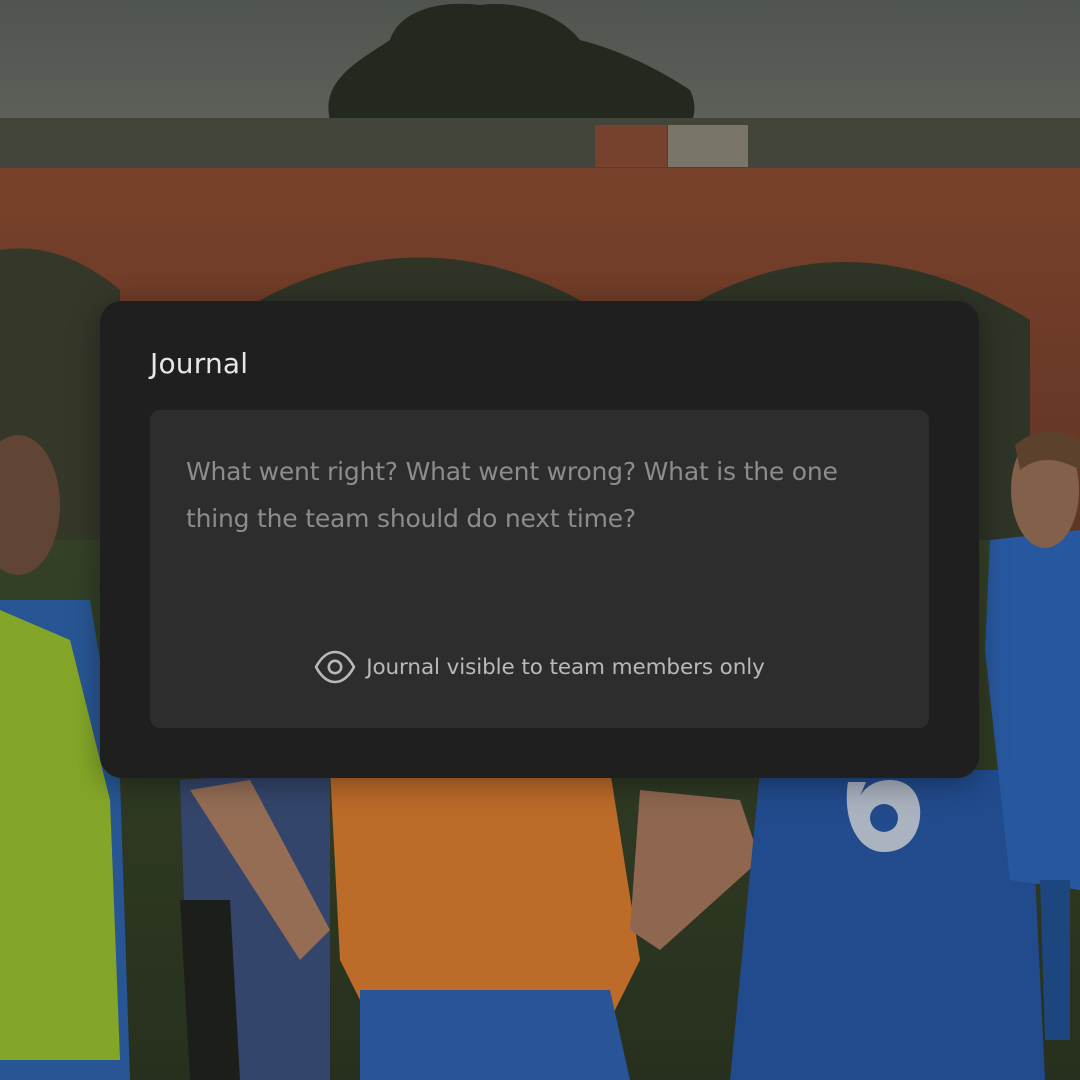 Image resolution: width=1080 pixels, height=1080 pixels. Describe the element at coordinates (335, 667) in the screenshot. I see `eye-icon` at that location.